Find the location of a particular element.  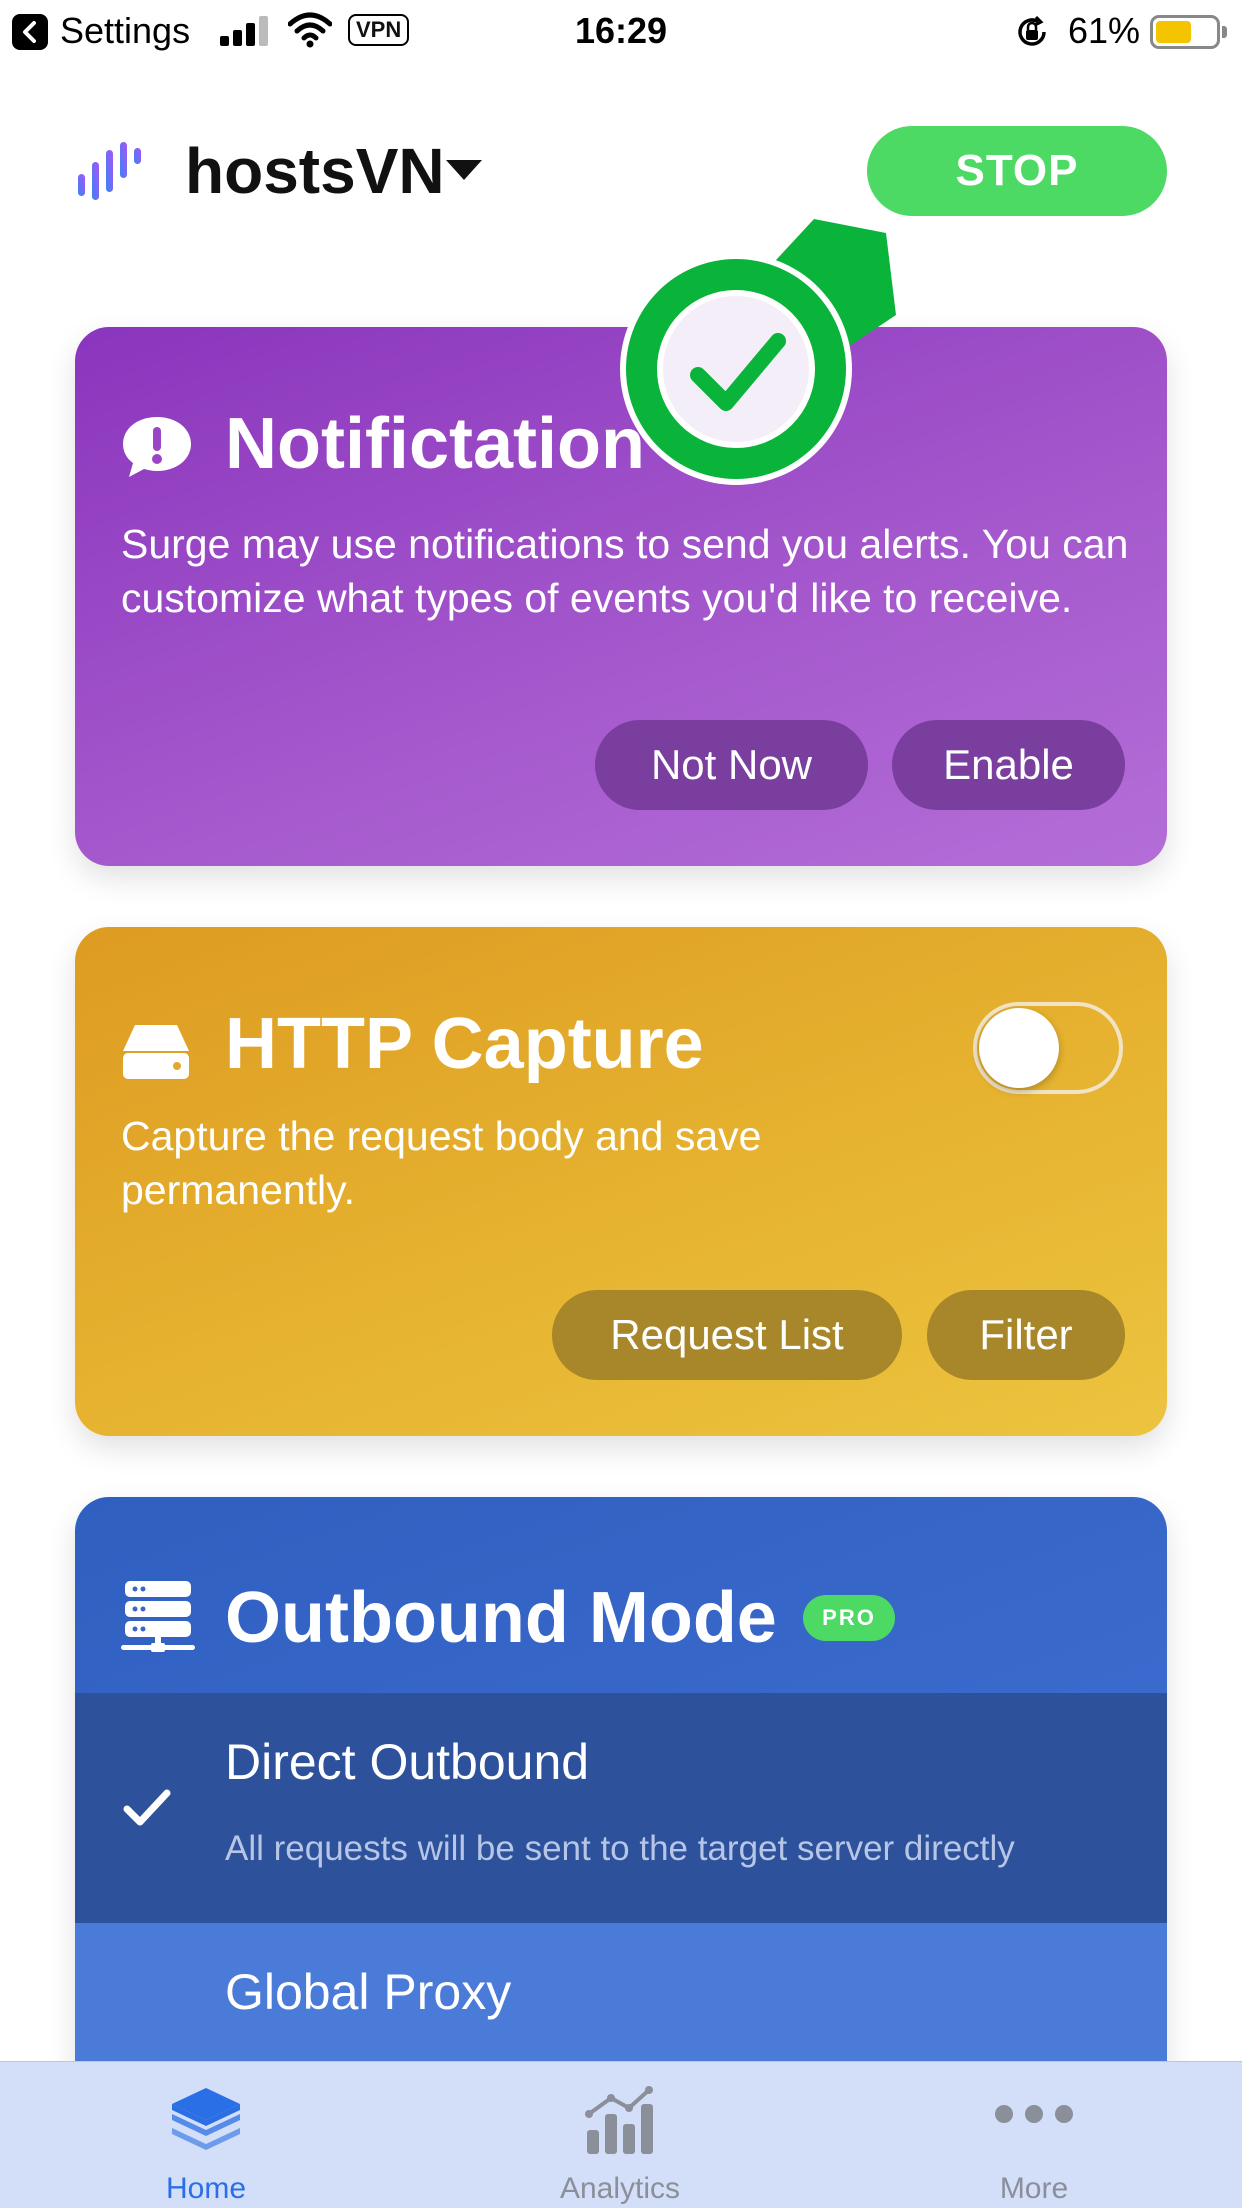

tab-home-label: Home is located at coordinates (206, 2188).